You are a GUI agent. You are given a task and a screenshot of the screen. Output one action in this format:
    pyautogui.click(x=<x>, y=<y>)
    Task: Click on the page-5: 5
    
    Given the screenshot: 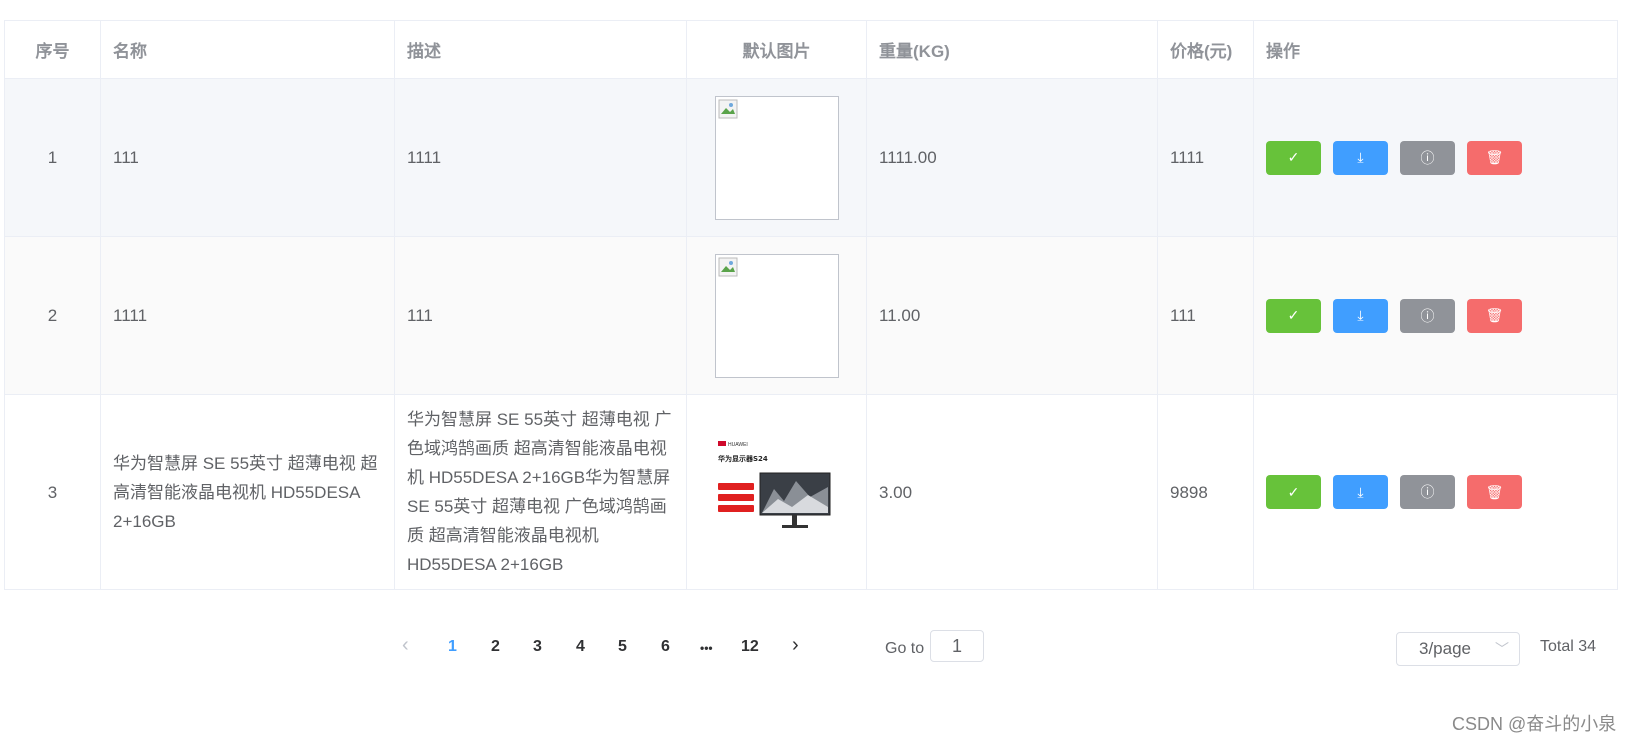 What is the action you would take?
    pyautogui.click(x=622, y=647)
    